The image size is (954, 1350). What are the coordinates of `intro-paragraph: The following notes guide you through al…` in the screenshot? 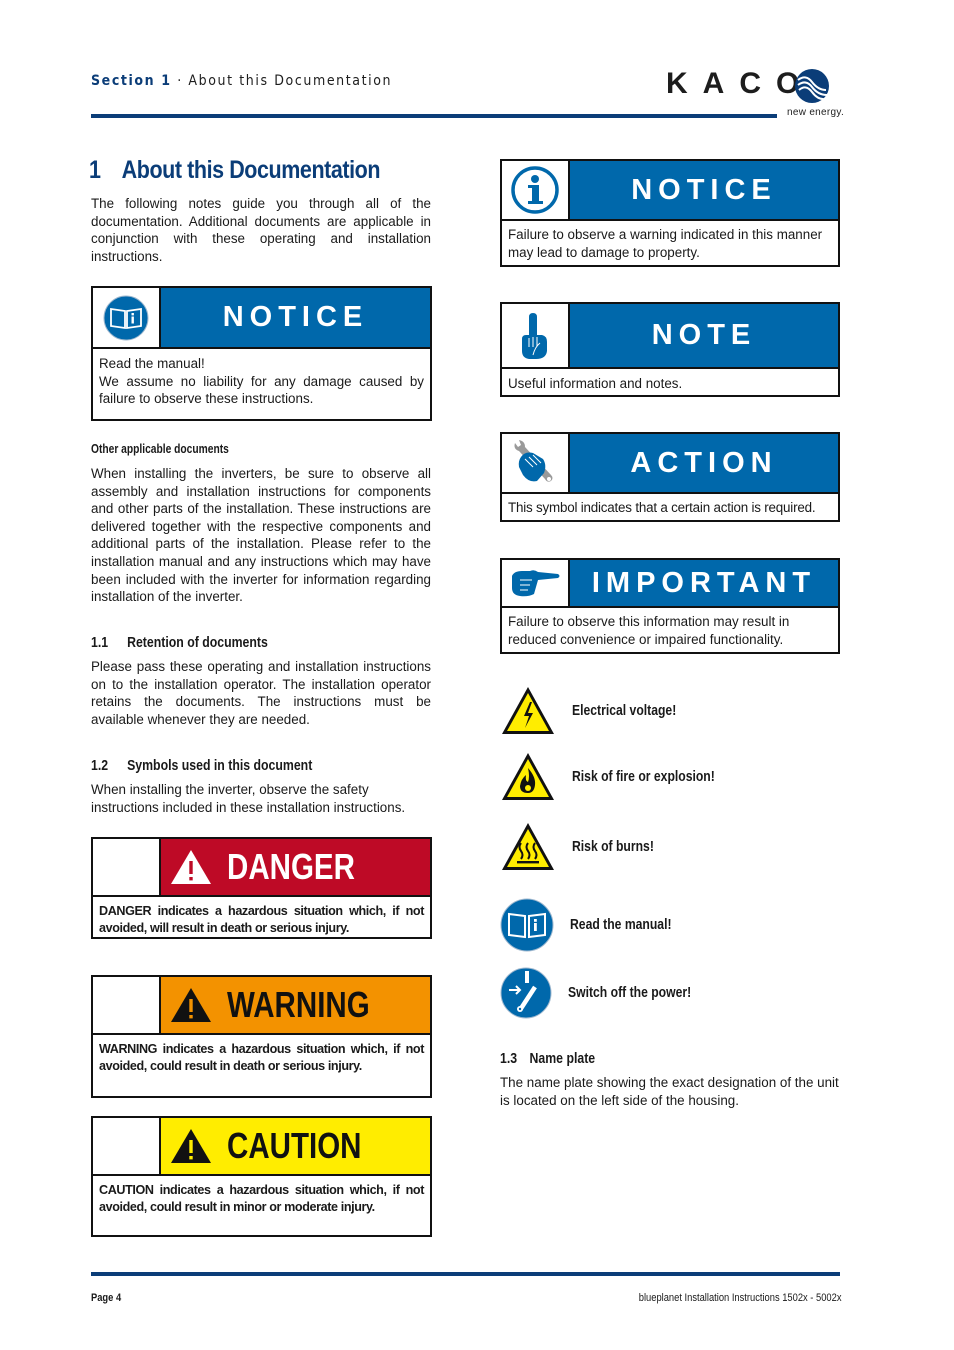 It's located at (261, 230).